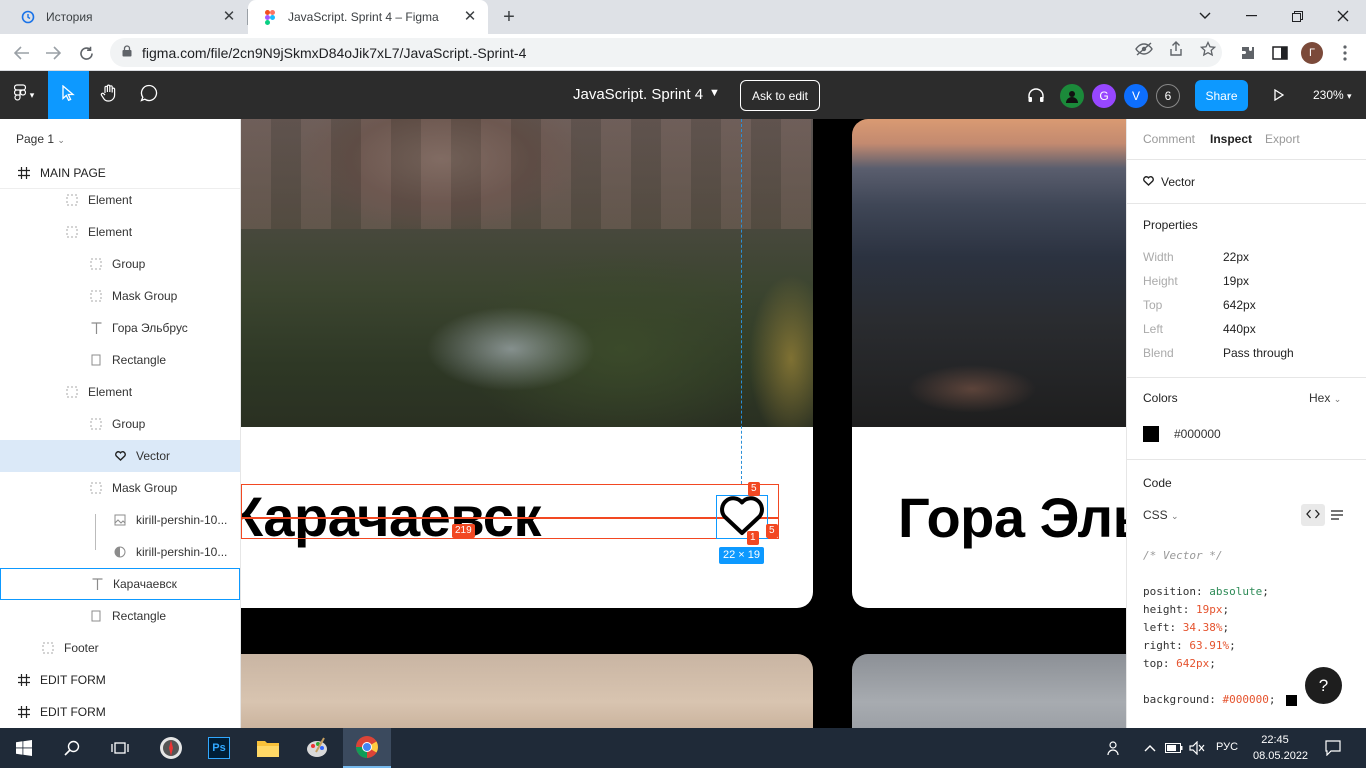 The image size is (1366, 768). Describe the element at coordinates (219, 748) in the screenshot. I see `photoshop-icon: Ps` at that location.